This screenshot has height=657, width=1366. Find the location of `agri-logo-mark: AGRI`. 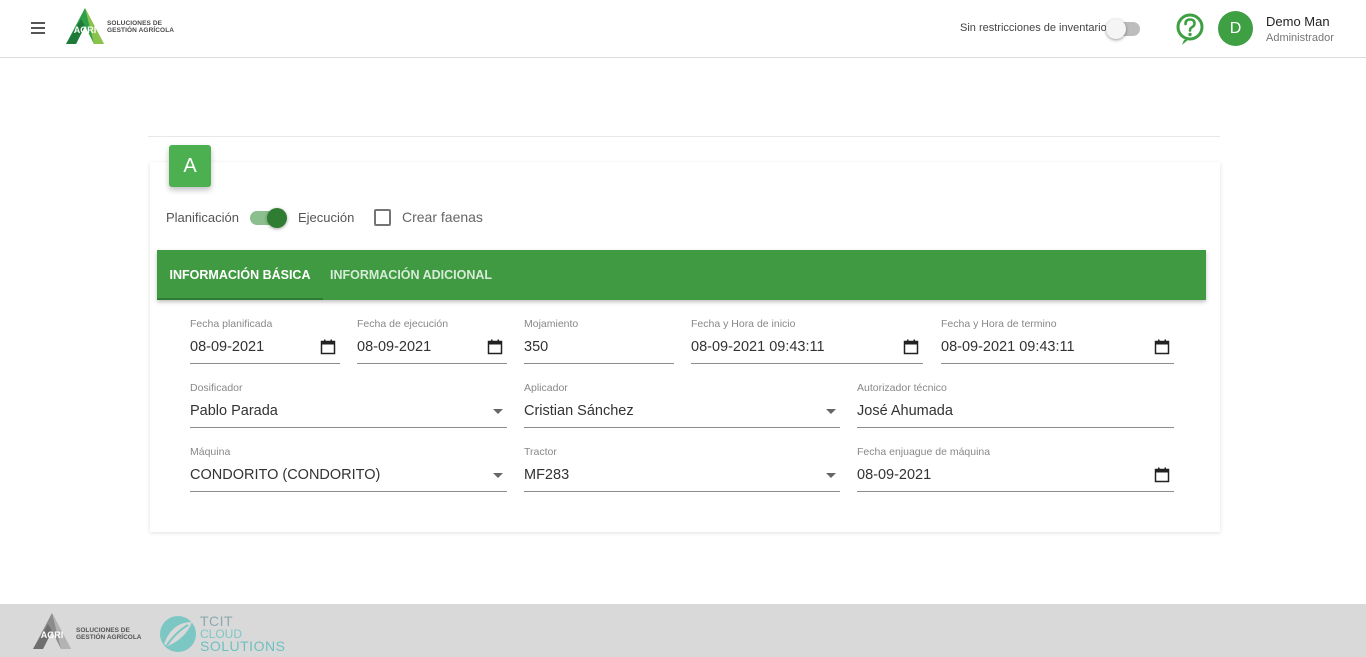

agri-logo-mark: AGRI is located at coordinates (85, 26).